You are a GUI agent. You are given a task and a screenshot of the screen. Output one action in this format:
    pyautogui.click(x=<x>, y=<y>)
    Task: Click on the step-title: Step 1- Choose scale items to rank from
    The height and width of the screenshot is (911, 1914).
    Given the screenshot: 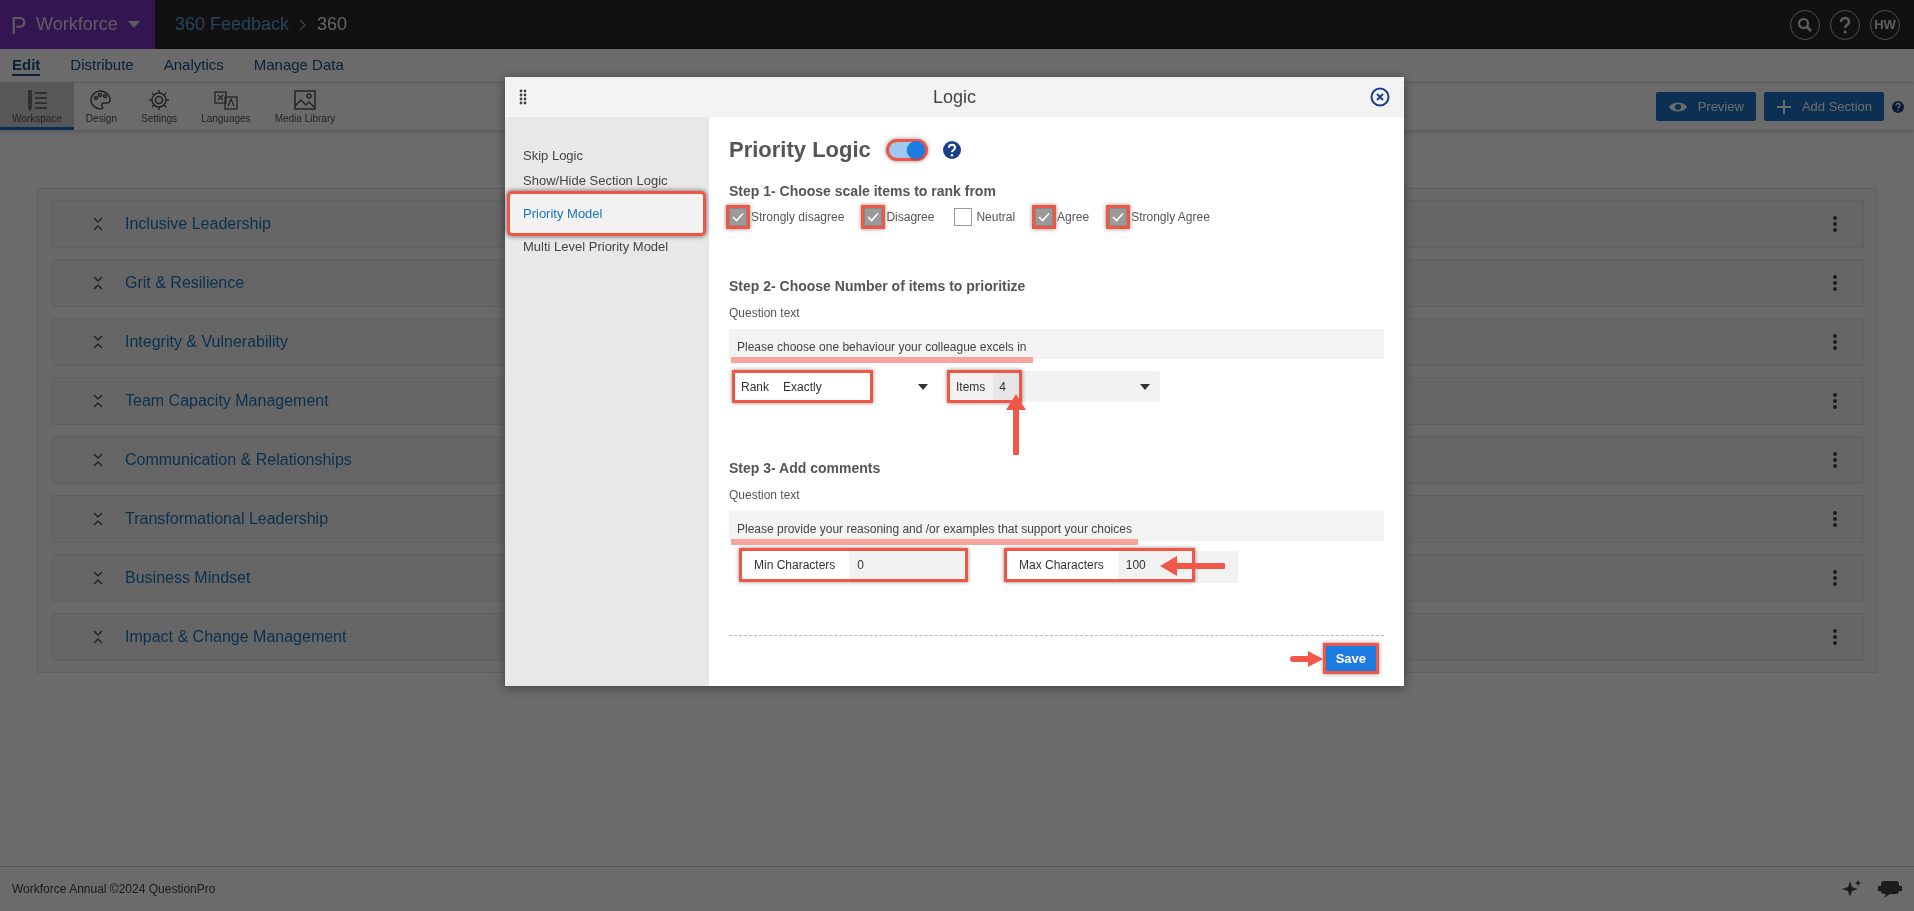 What is the action you would take?
    pyautogui.click(x=863, y=191)
    